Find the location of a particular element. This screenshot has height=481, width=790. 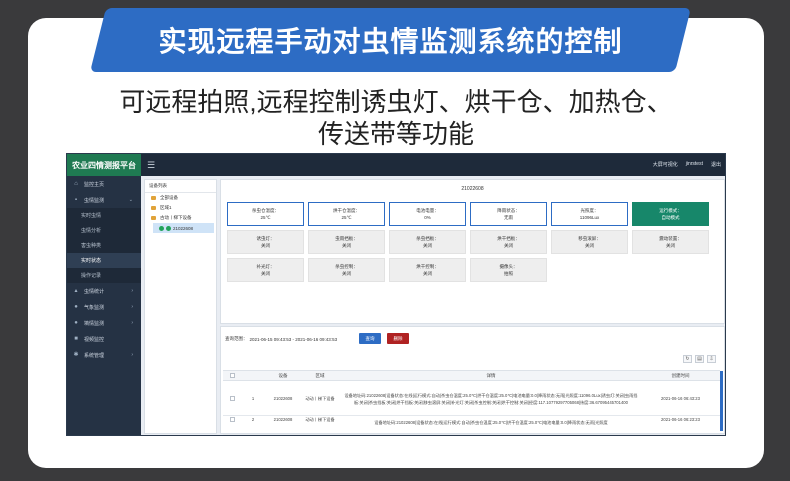

status-label: 烘干挡板： is located at coordinates (508, 238).